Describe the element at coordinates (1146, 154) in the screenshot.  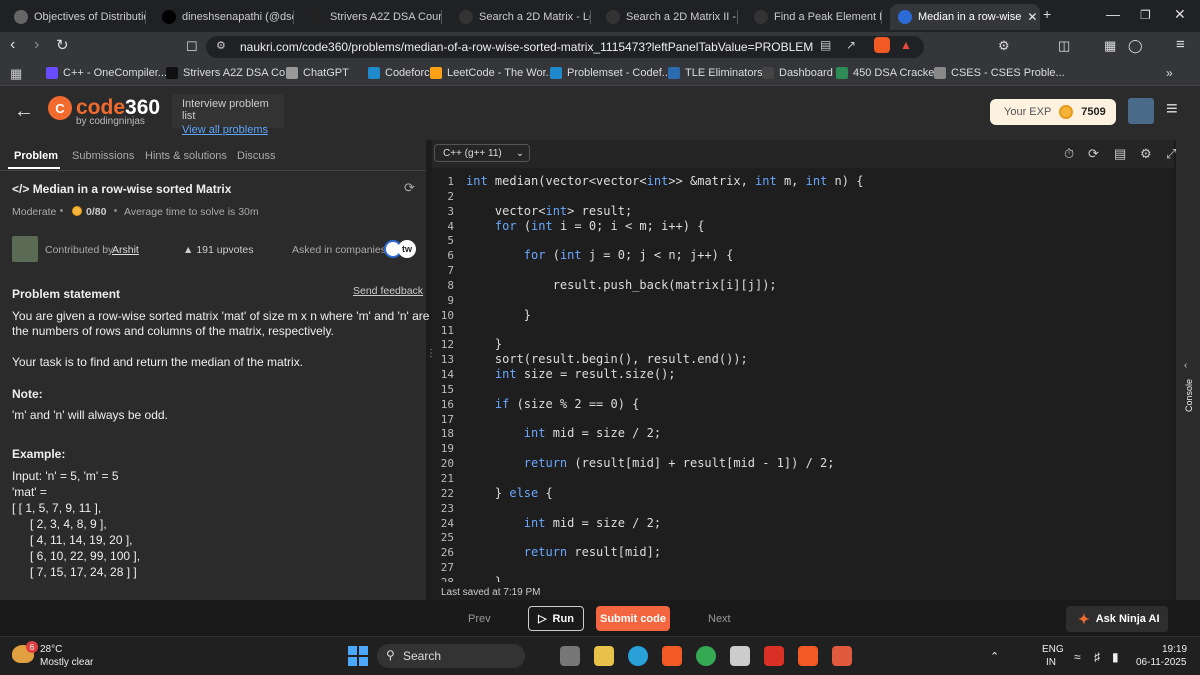
I see `settings-gear-icon: ⚙` at that location.